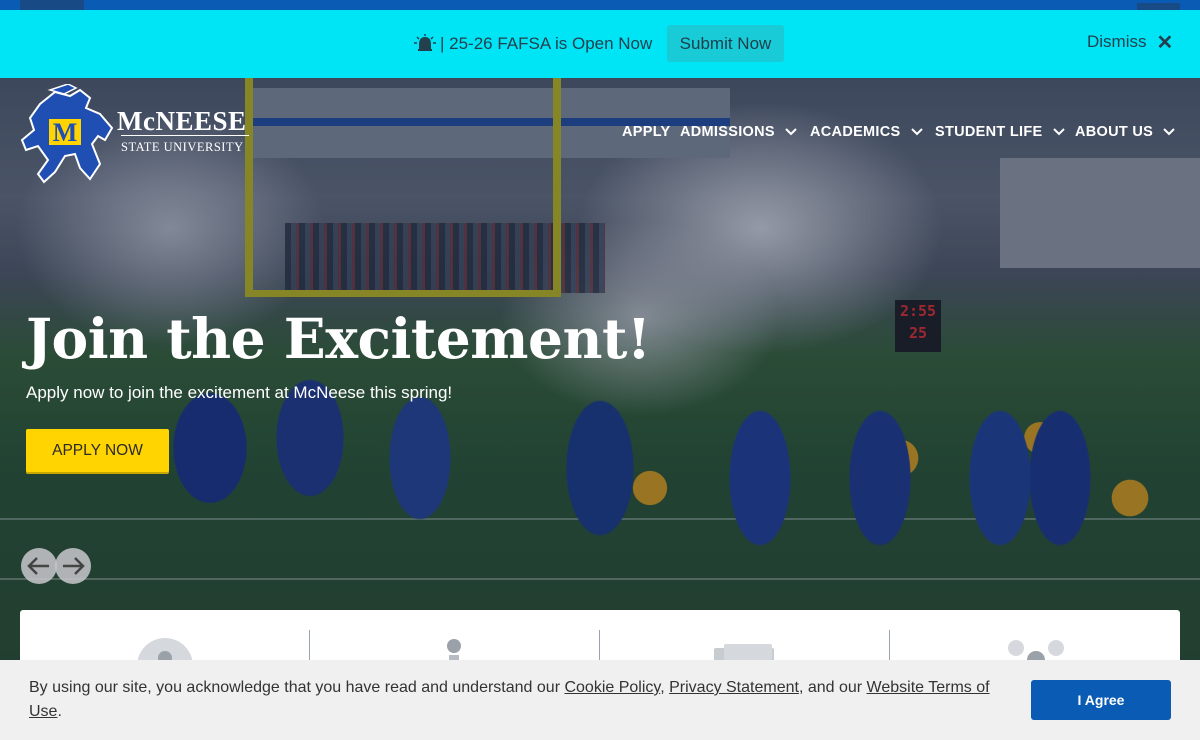  What do you see at coordinates (832, 687) in the screenshot?
I see `cookie-text-sep: , and our` at bounding box center [832, 687].